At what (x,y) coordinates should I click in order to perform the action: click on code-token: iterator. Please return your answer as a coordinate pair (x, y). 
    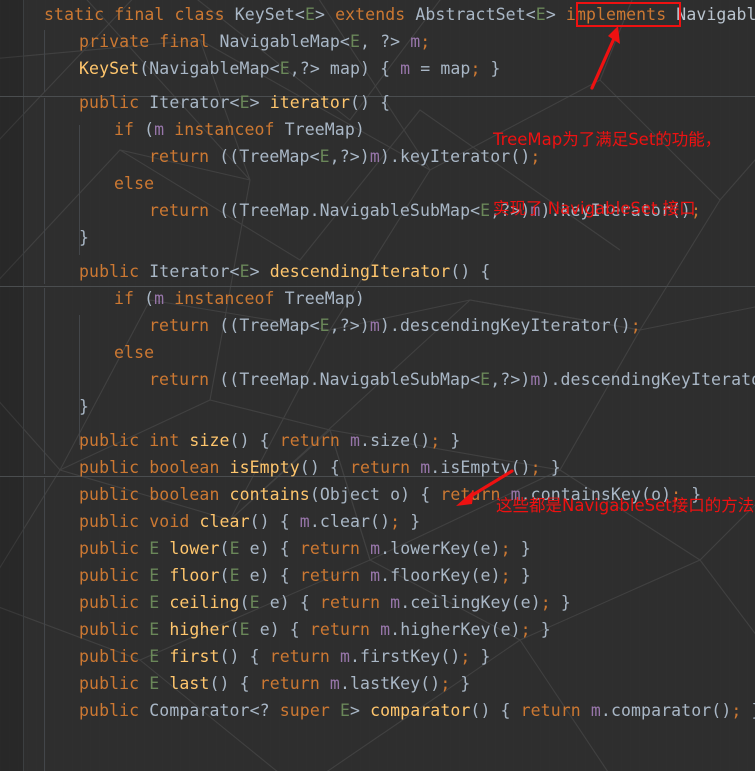
    Looking at the image, I should click on (309, 102).